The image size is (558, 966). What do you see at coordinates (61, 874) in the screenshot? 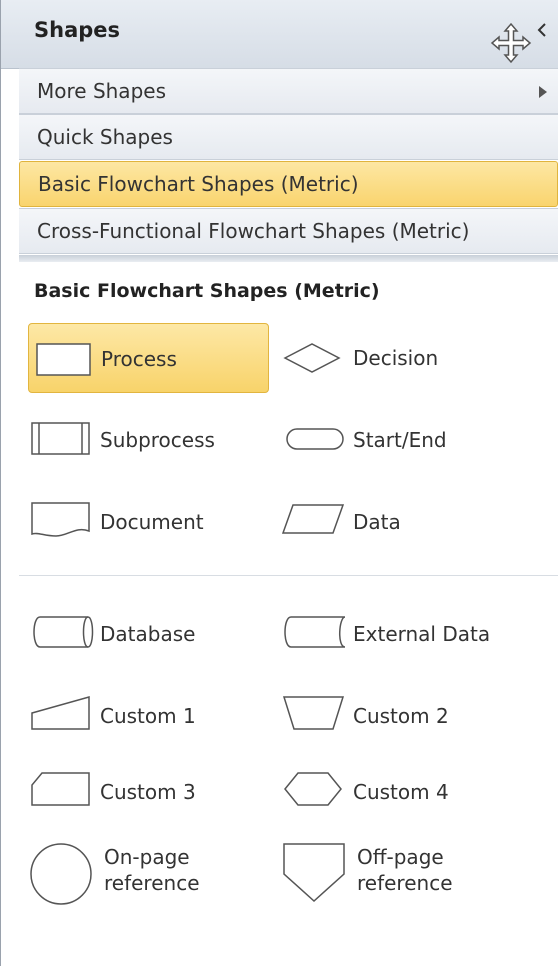
I see `on-page-reference-shape-icon` at bounding box center [61, 874].